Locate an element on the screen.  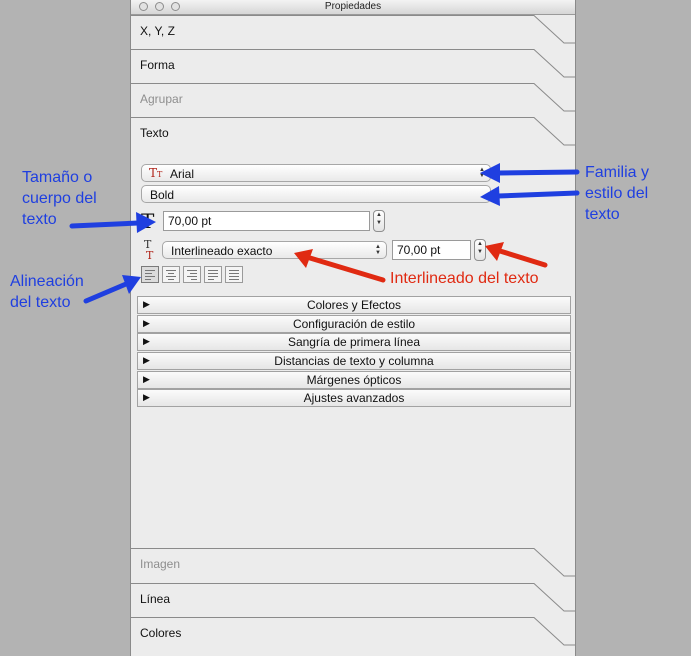
arrow-font-style-head is located at coordinates (490, 196).